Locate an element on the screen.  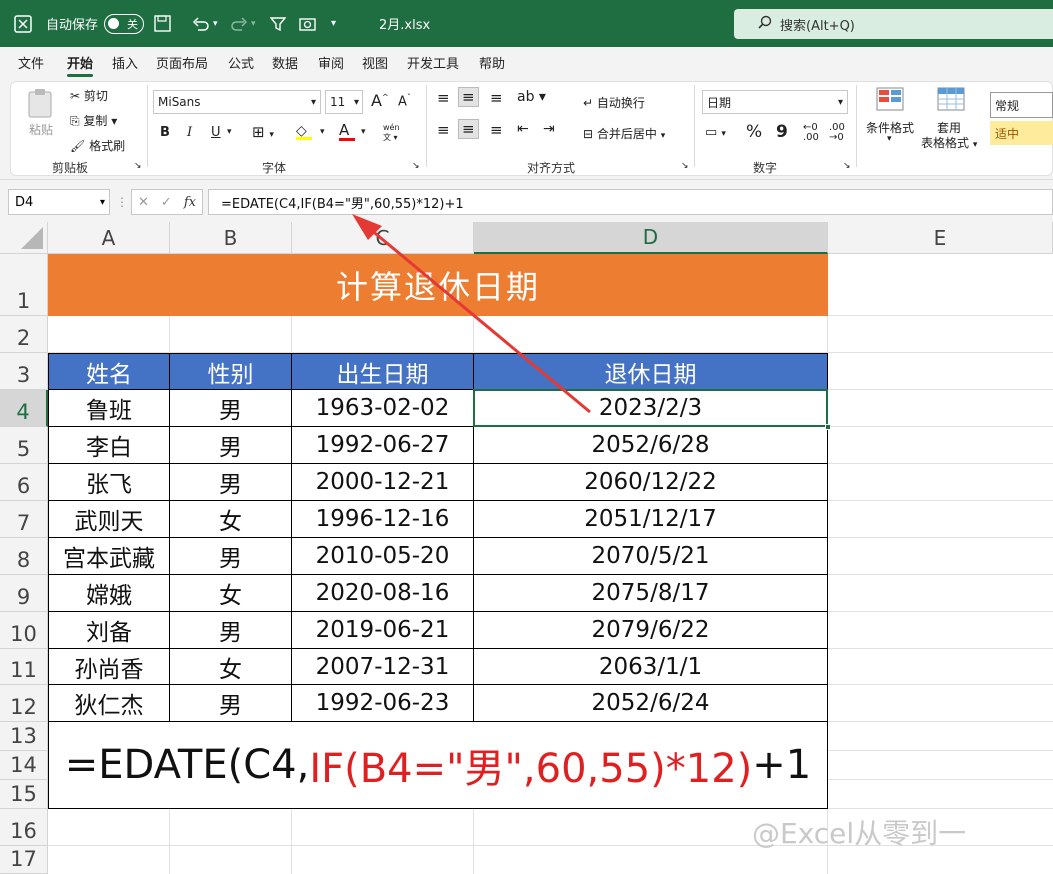
save-icon is located at coordinates (162, 23).